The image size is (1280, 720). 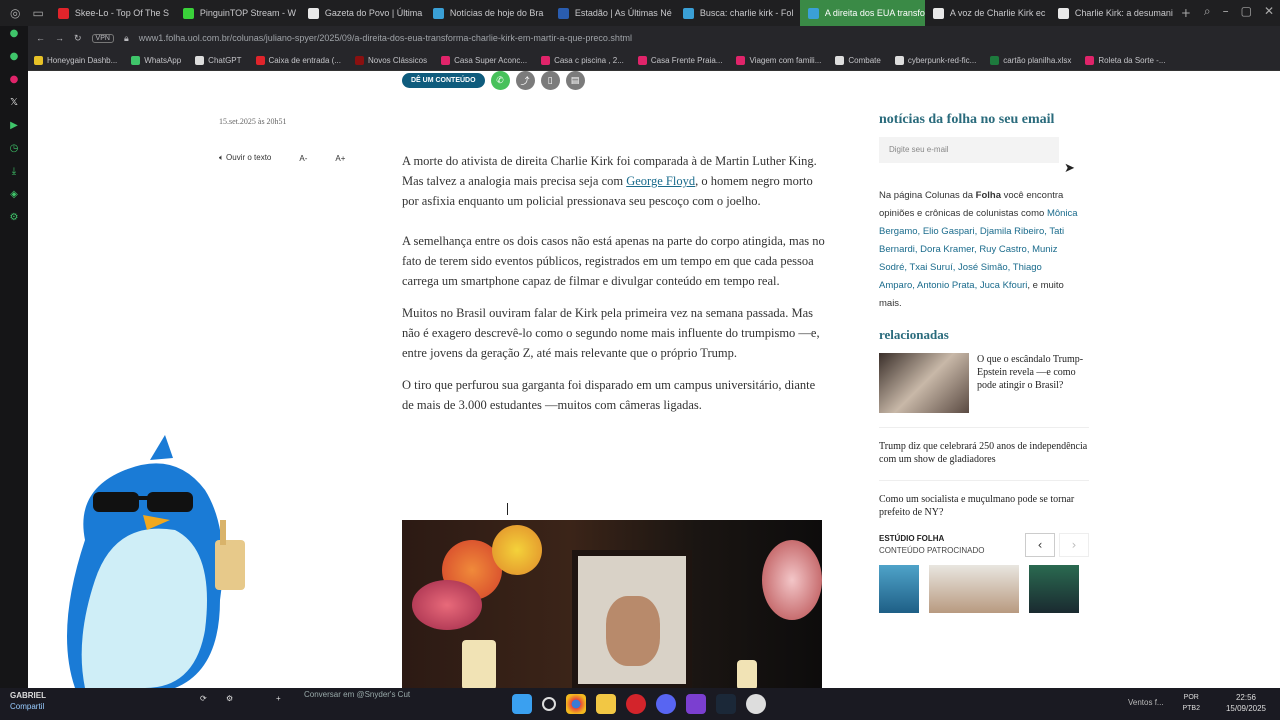 I want to click on send-icon: ➤, so click(x=1069, y=168).